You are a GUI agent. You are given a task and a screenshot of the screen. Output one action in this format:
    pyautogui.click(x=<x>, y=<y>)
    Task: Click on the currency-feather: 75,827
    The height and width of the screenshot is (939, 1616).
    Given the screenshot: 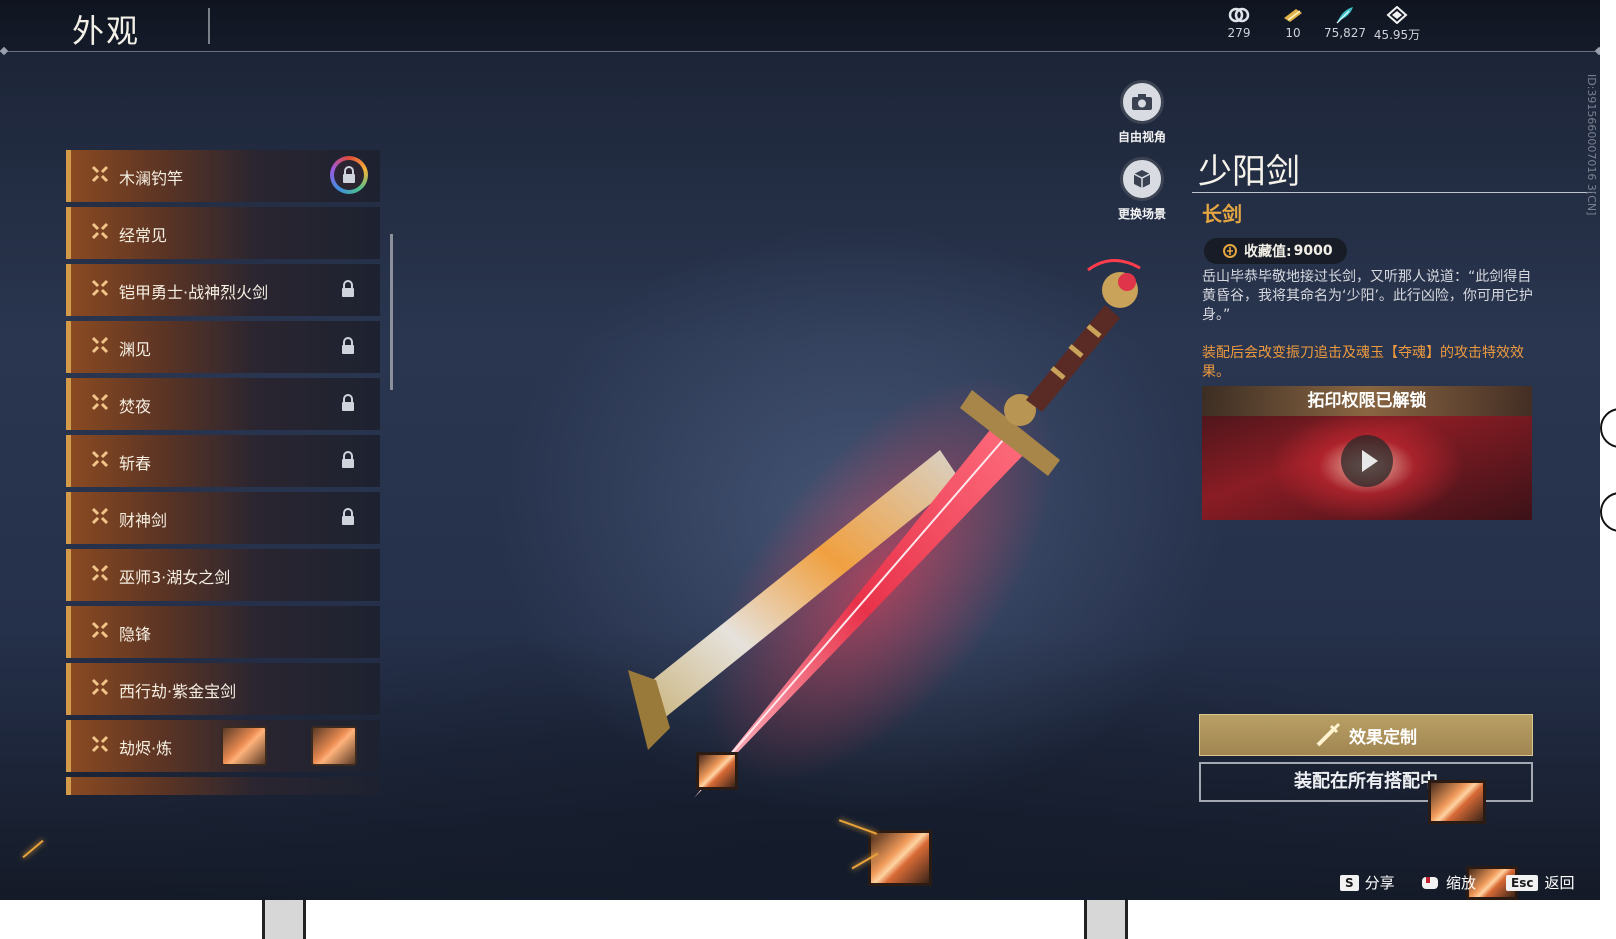 What is the action you would take?
    pyautogui.click(x=1345, y=23)
    